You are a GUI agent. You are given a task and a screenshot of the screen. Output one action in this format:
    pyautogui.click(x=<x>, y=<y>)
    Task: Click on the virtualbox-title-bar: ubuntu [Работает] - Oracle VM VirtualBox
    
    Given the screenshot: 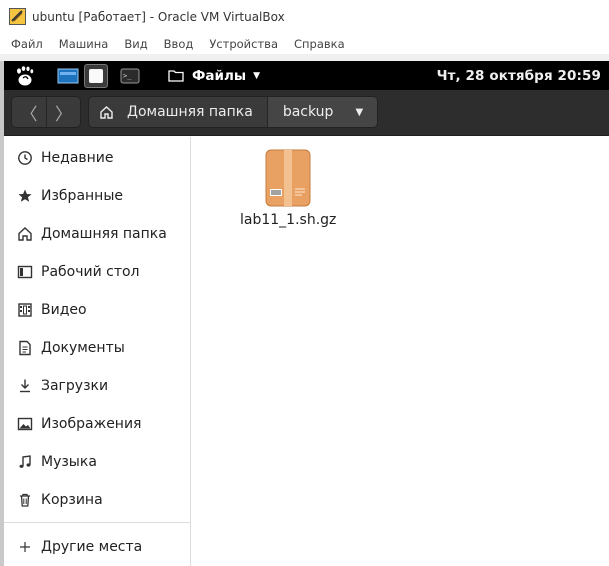 What is the action you would take?
    pyautogui.click(x=304, y=16)
    